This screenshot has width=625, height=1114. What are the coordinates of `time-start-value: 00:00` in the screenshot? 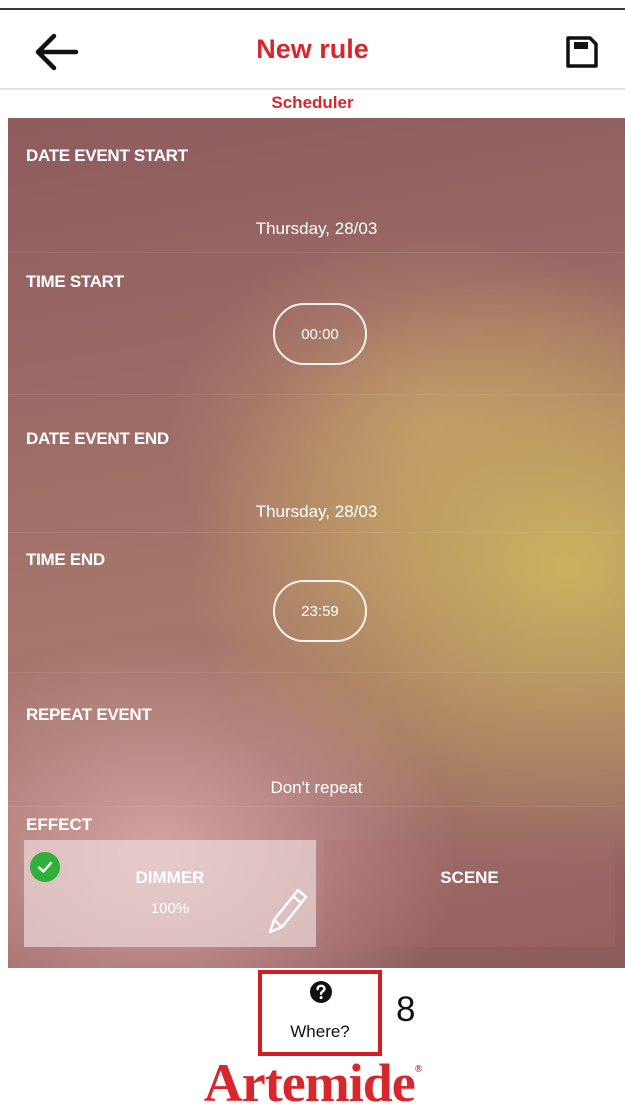 It's located at (320, 334).